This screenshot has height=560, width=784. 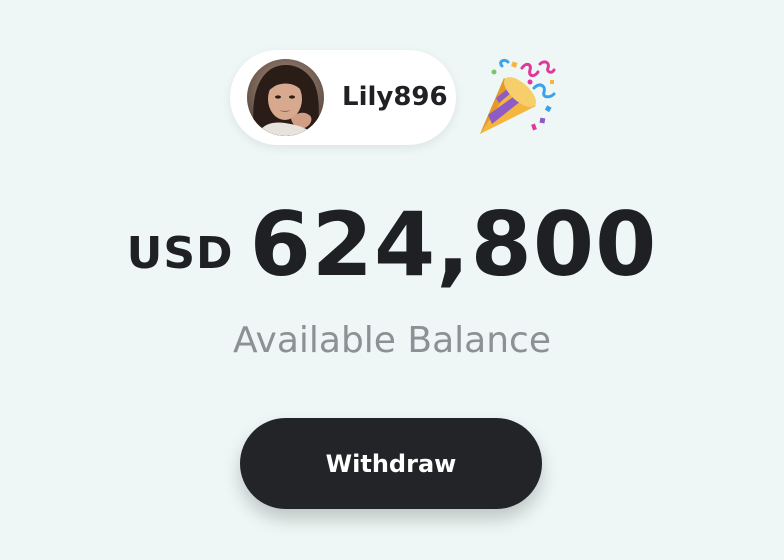 What do you see at coordinates (180, 253) in the screenshot?
I see `currency-code: USD` at bounding box center [180, 253].